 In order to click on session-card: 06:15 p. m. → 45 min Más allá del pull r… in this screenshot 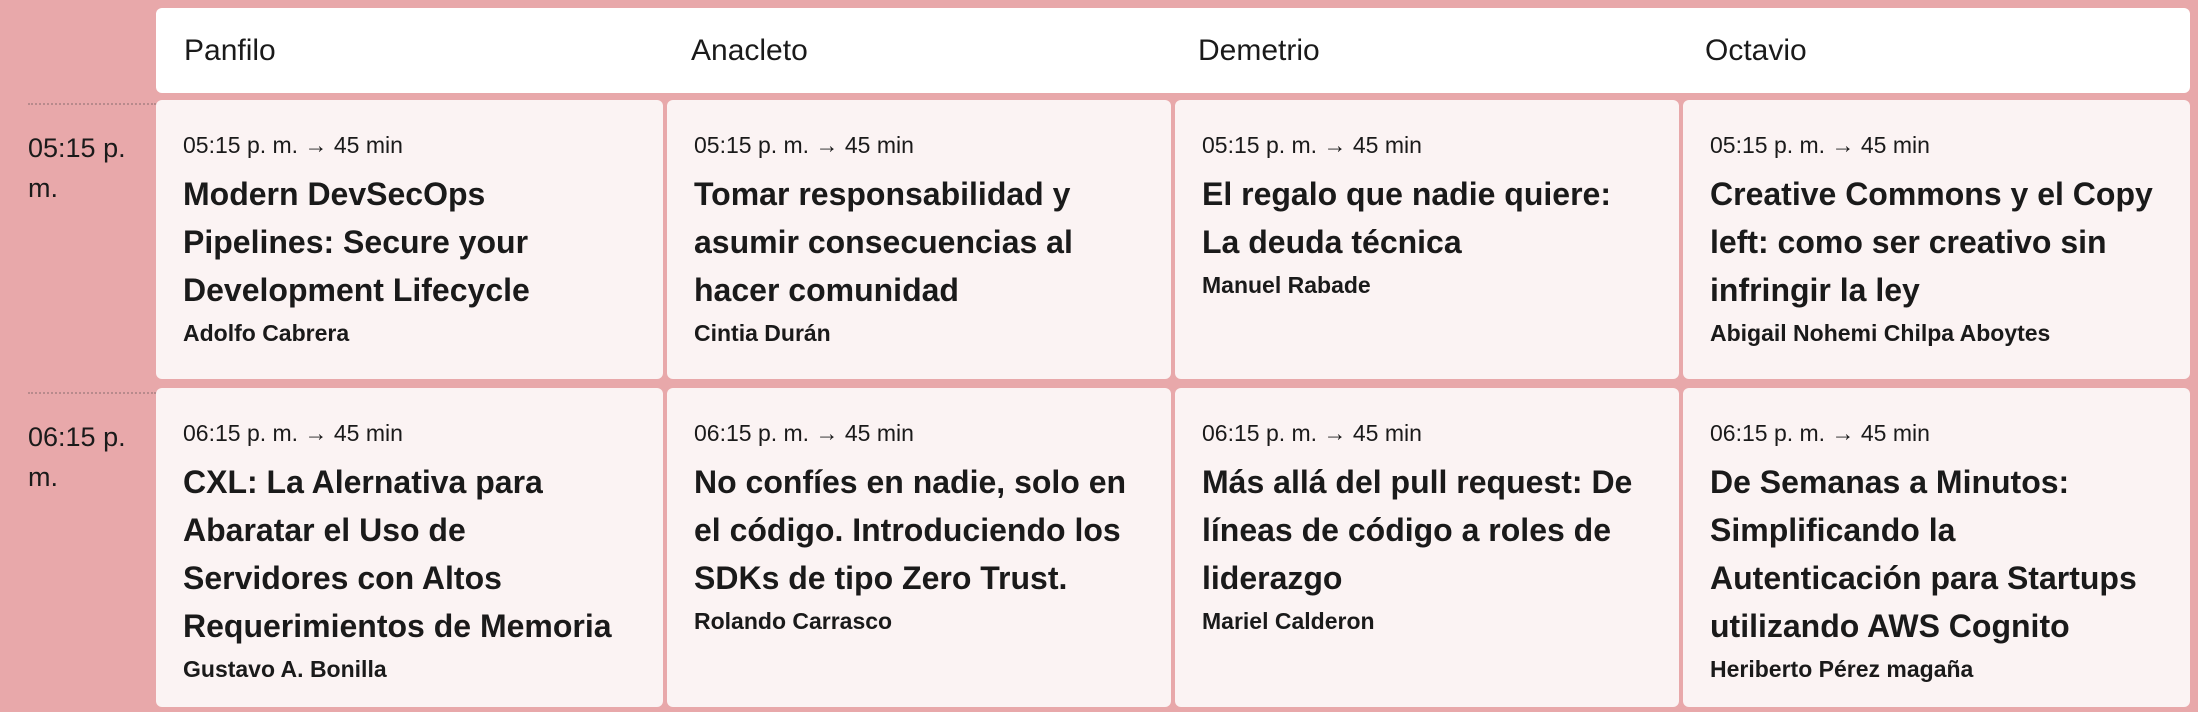, I will do `click(1427, 547)`.